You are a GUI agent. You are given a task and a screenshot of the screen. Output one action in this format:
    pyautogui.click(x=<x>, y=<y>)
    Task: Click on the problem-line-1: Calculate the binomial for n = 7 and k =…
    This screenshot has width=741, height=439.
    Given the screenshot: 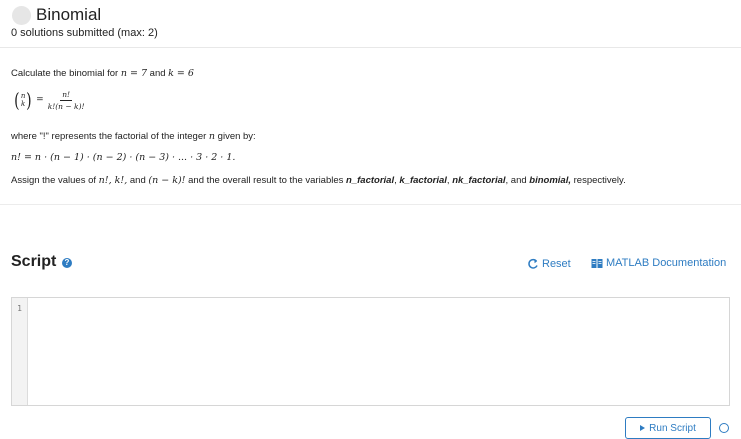 What is the action you would take?
    pyautogui.click(x=102, y=73)
    